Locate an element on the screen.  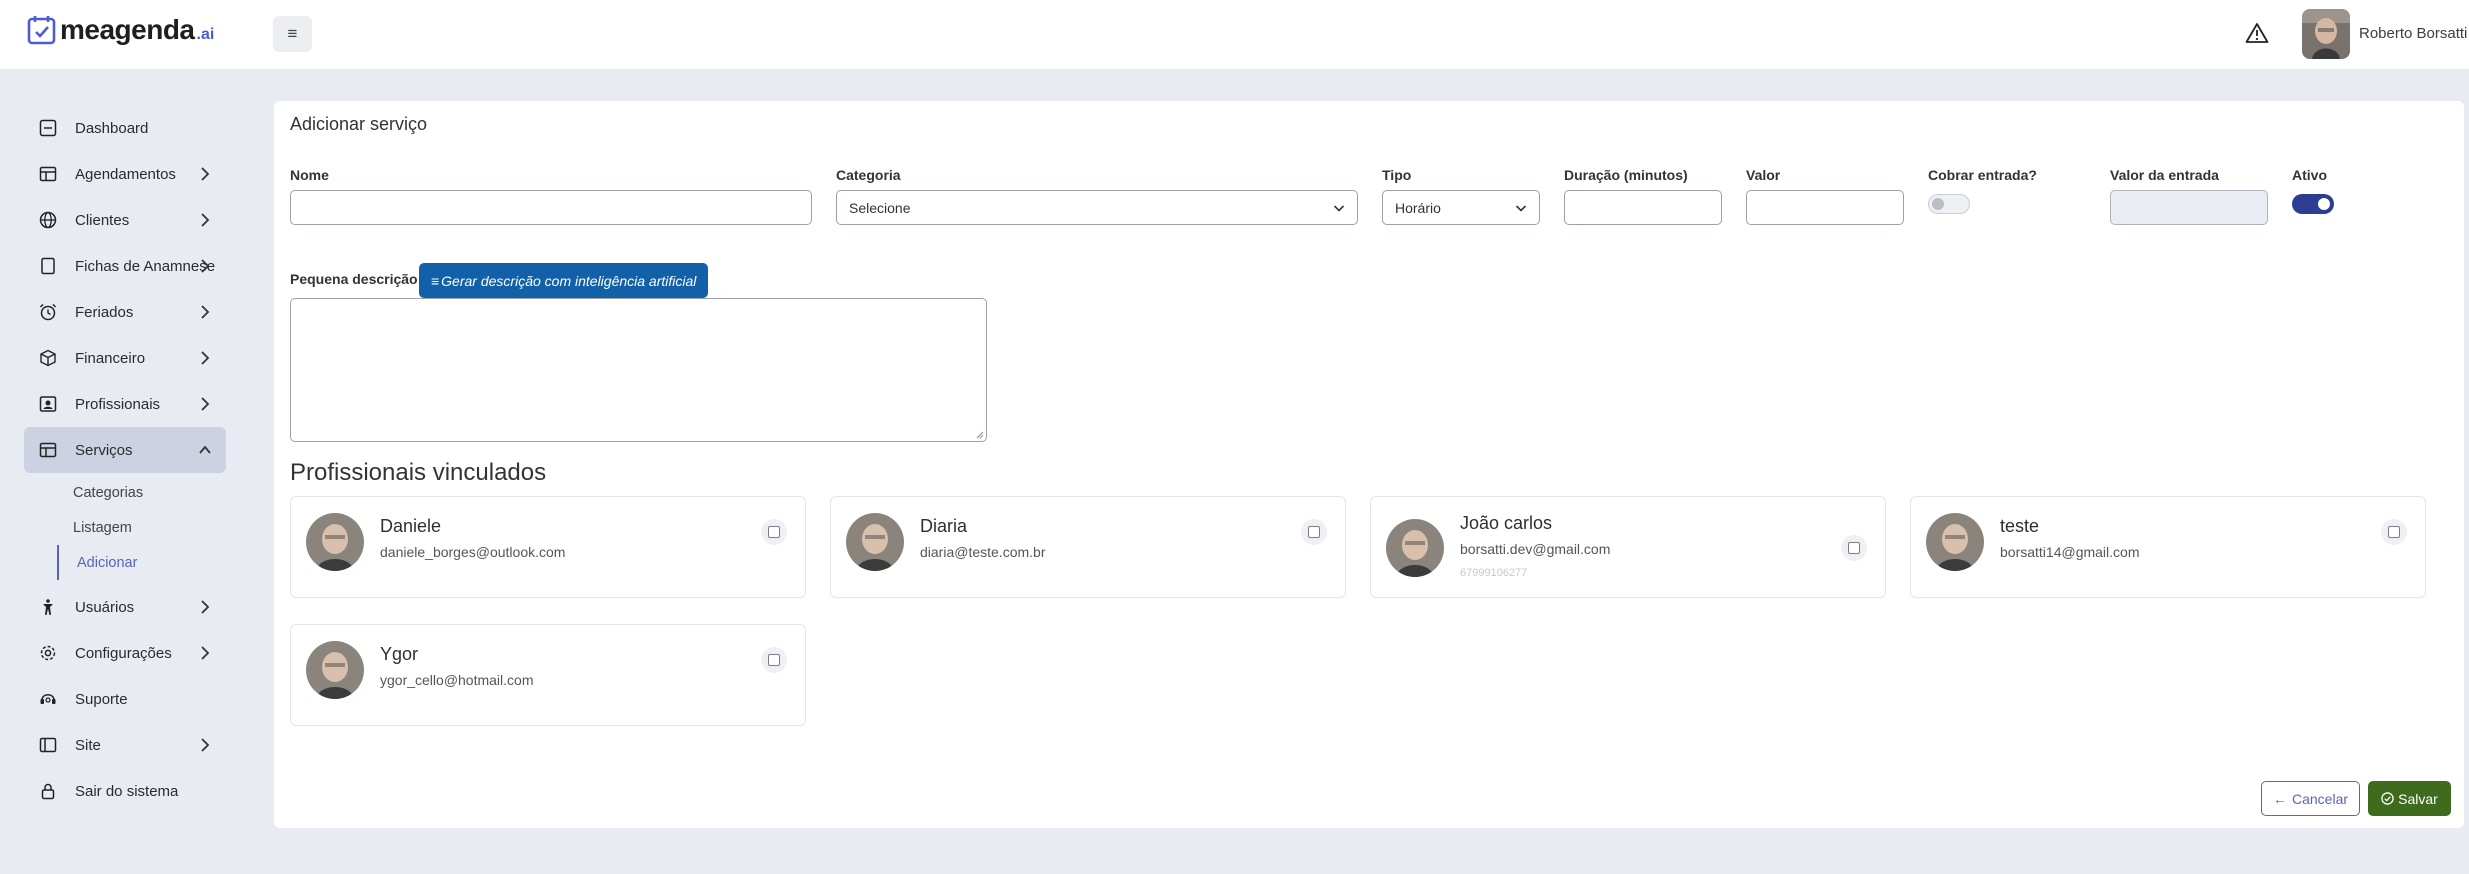
sidebar-item-agendamentos: Agendamentos is located at coordinates (125, 174).